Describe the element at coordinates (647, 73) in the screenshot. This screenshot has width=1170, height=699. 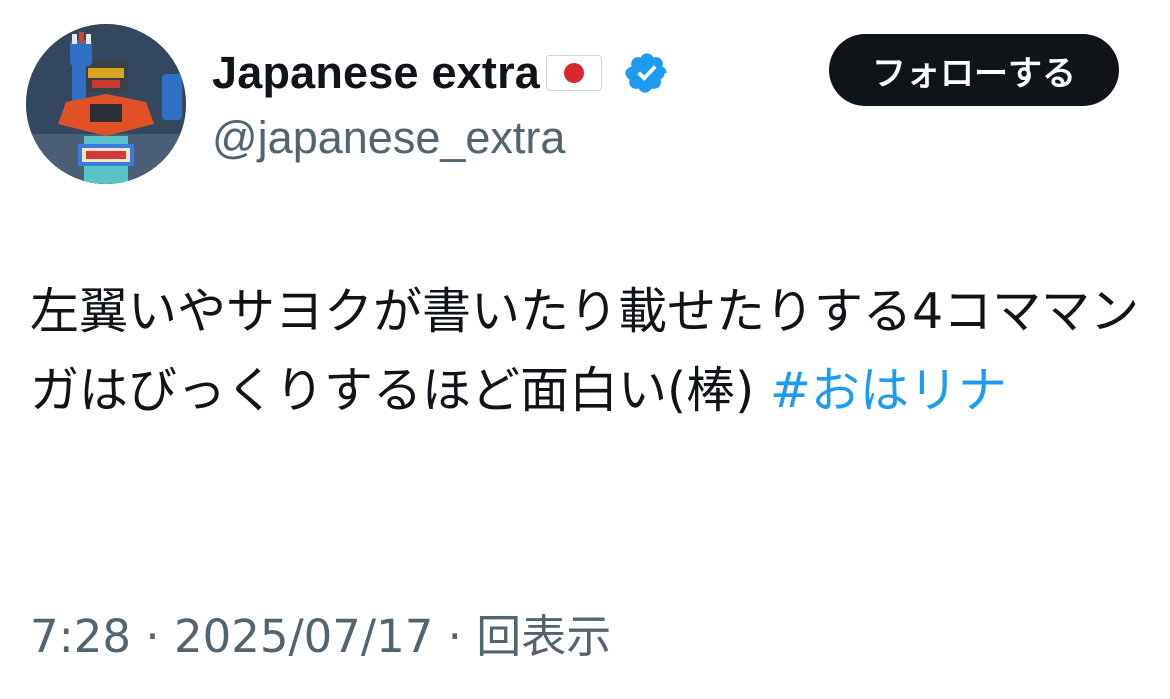
I see `verified-badge-icon` at that location.